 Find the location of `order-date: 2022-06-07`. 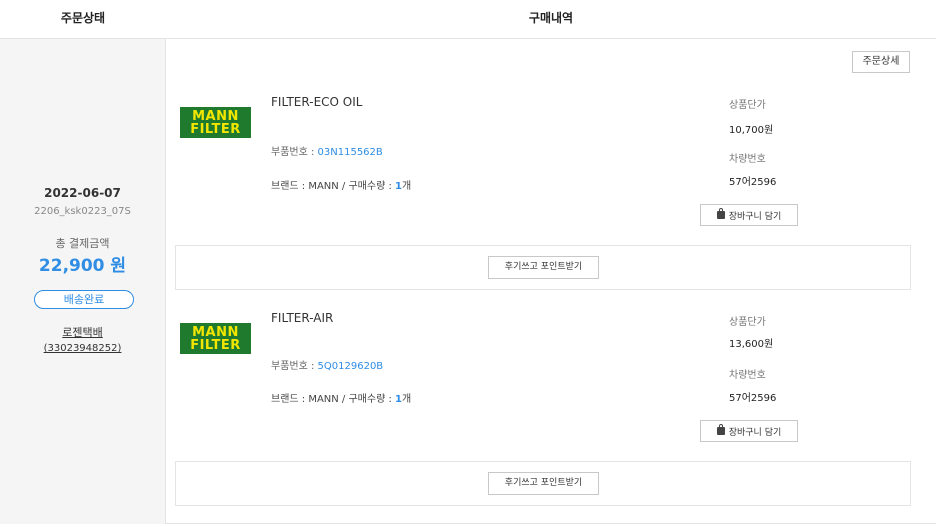

order-date: 2022-06-07 is located at coordinates (82, 193).